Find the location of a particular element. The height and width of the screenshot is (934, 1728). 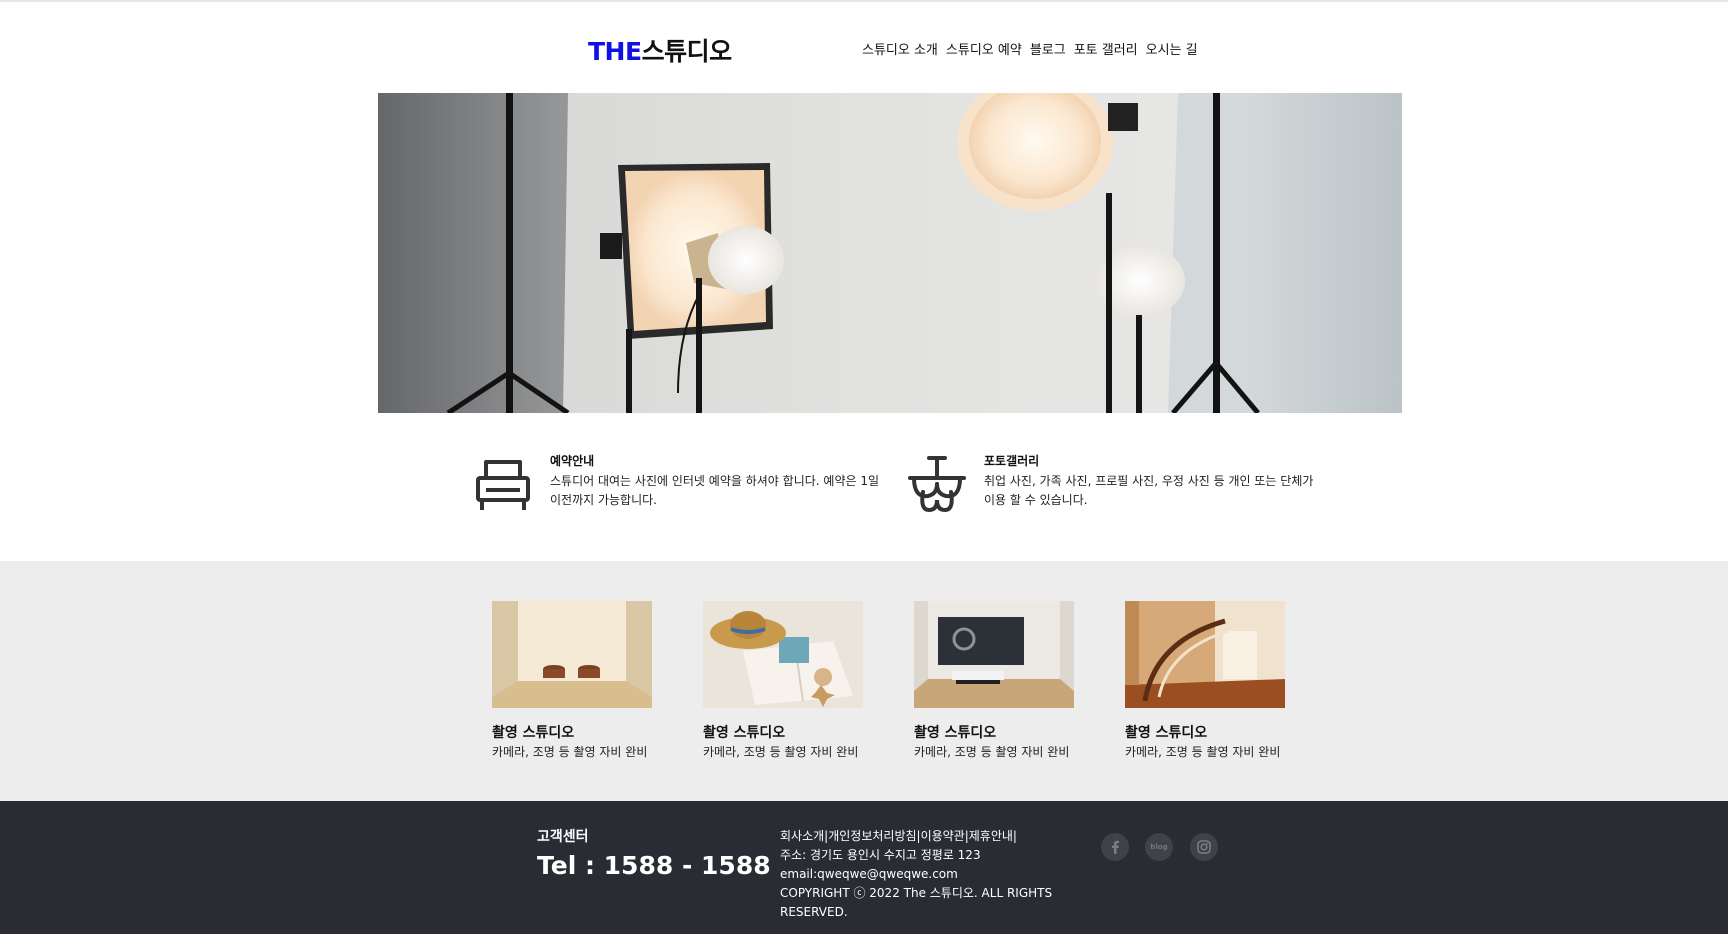

customer-center-title: 고객센터 is located at coordinates (563, 837).